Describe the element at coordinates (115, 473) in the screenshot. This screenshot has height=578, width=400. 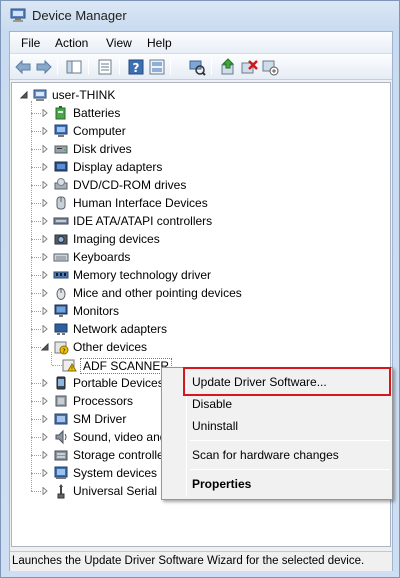
I see `tree-category-label: System devices` at that location.